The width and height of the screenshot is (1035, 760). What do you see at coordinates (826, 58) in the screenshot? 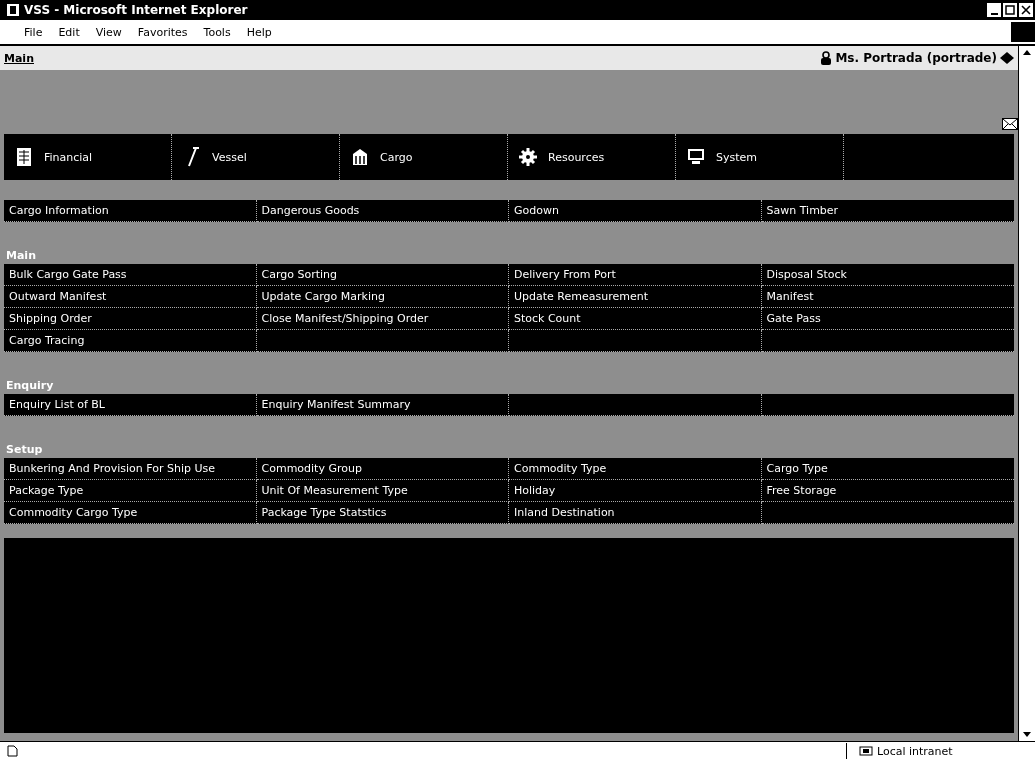
I see `user-icon` at bounding box center [826, 58].